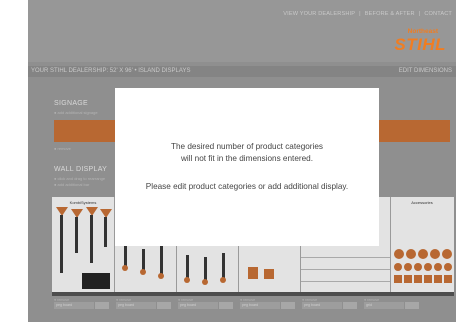  I want to click on modal-message-line-1: The desired number of product categories, so click(246, 146).